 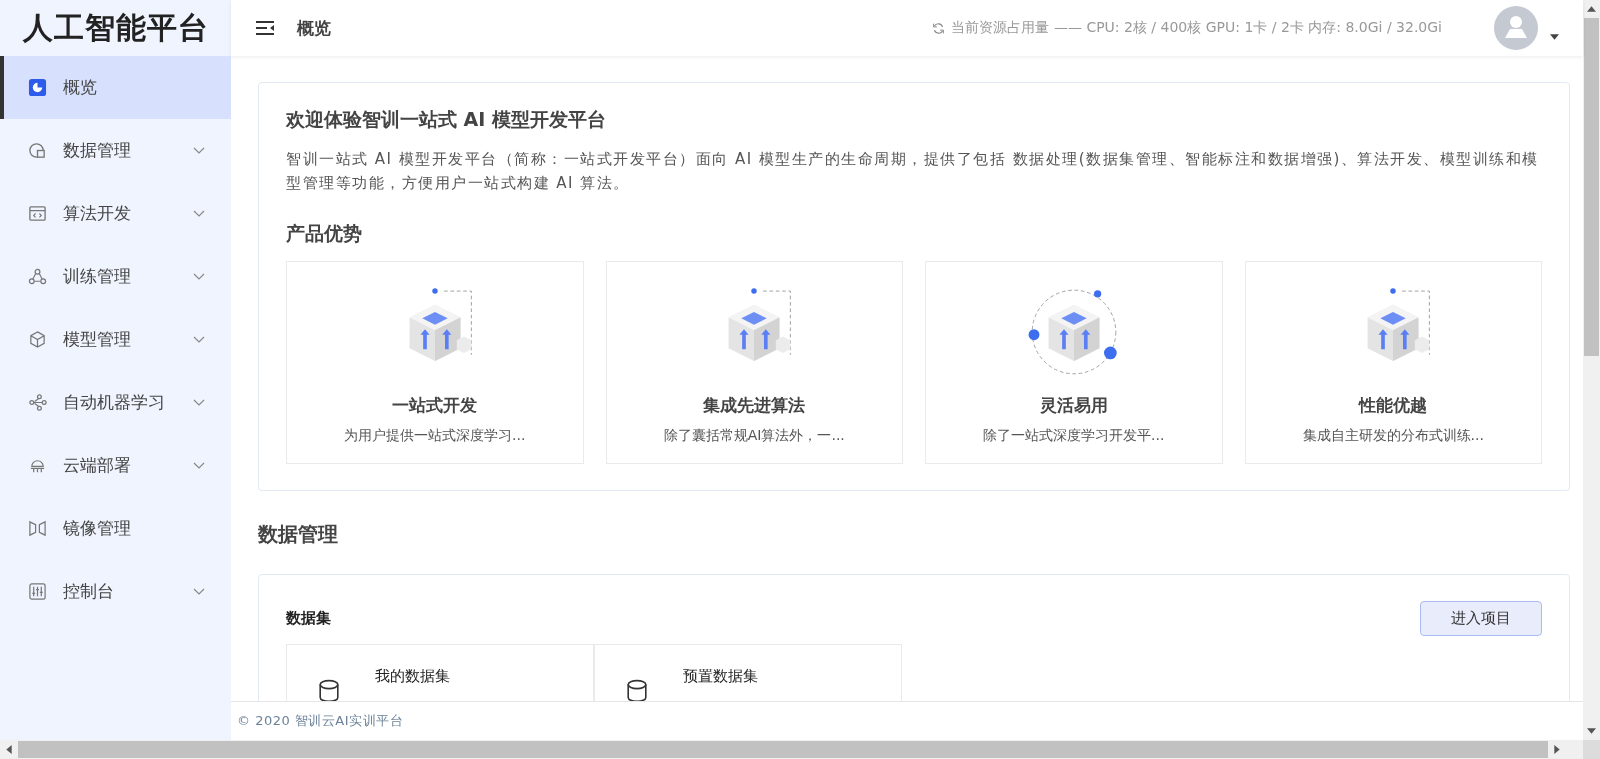 I want to click on sidebar-item: 训练管理, so click(x=115, y=276).